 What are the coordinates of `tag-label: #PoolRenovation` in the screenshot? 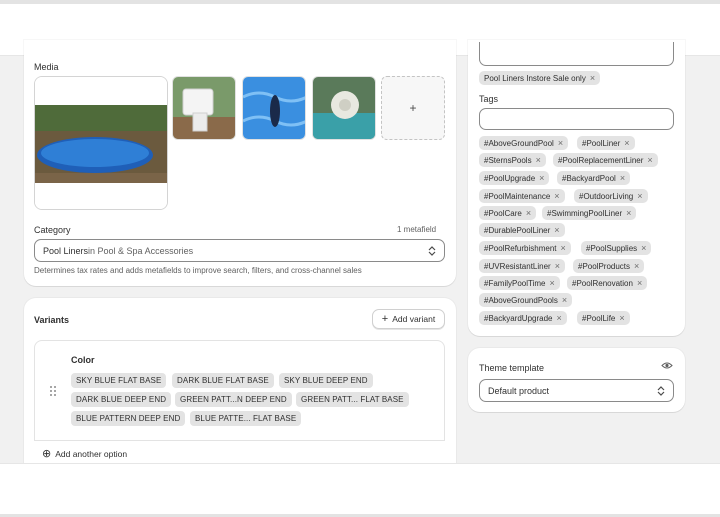 It's located at (602, 283).